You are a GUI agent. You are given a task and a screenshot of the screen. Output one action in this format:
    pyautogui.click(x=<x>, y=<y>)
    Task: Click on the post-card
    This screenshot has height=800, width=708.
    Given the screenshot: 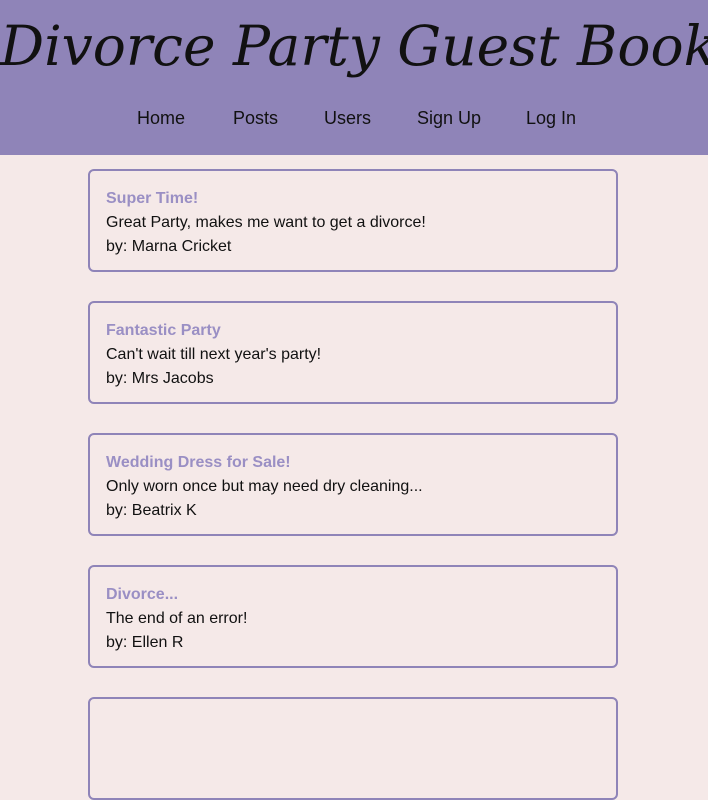 What is the action you would take?
    pyautogui.click(x=353, y=748)
    